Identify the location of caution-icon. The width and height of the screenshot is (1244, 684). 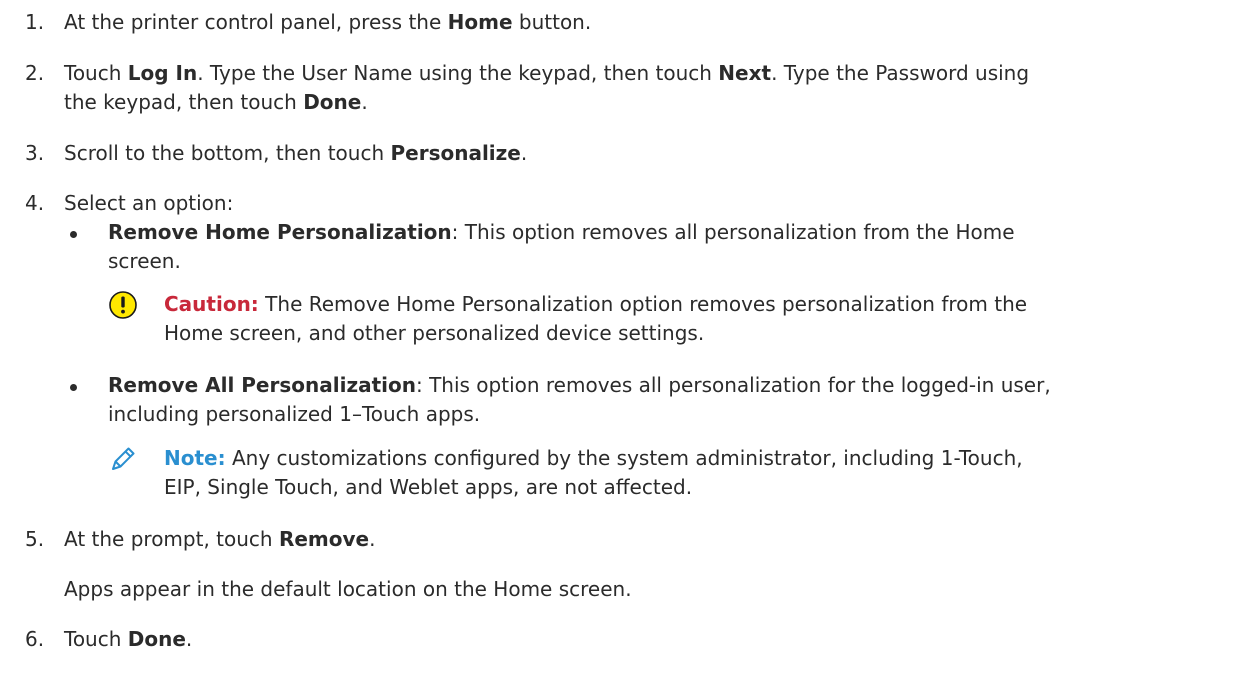
(123, 305).